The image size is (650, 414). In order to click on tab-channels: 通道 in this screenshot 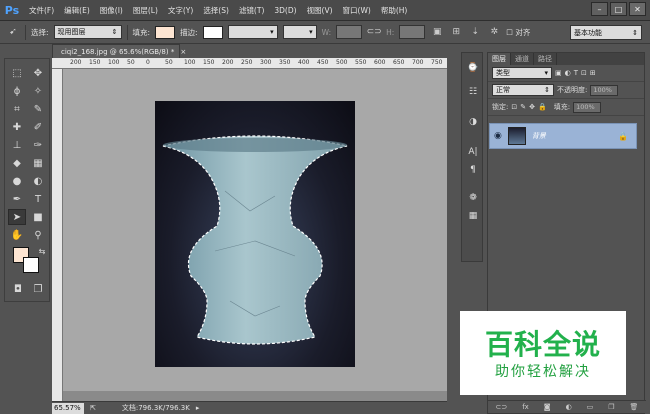, I will do `click(522, 59)`.